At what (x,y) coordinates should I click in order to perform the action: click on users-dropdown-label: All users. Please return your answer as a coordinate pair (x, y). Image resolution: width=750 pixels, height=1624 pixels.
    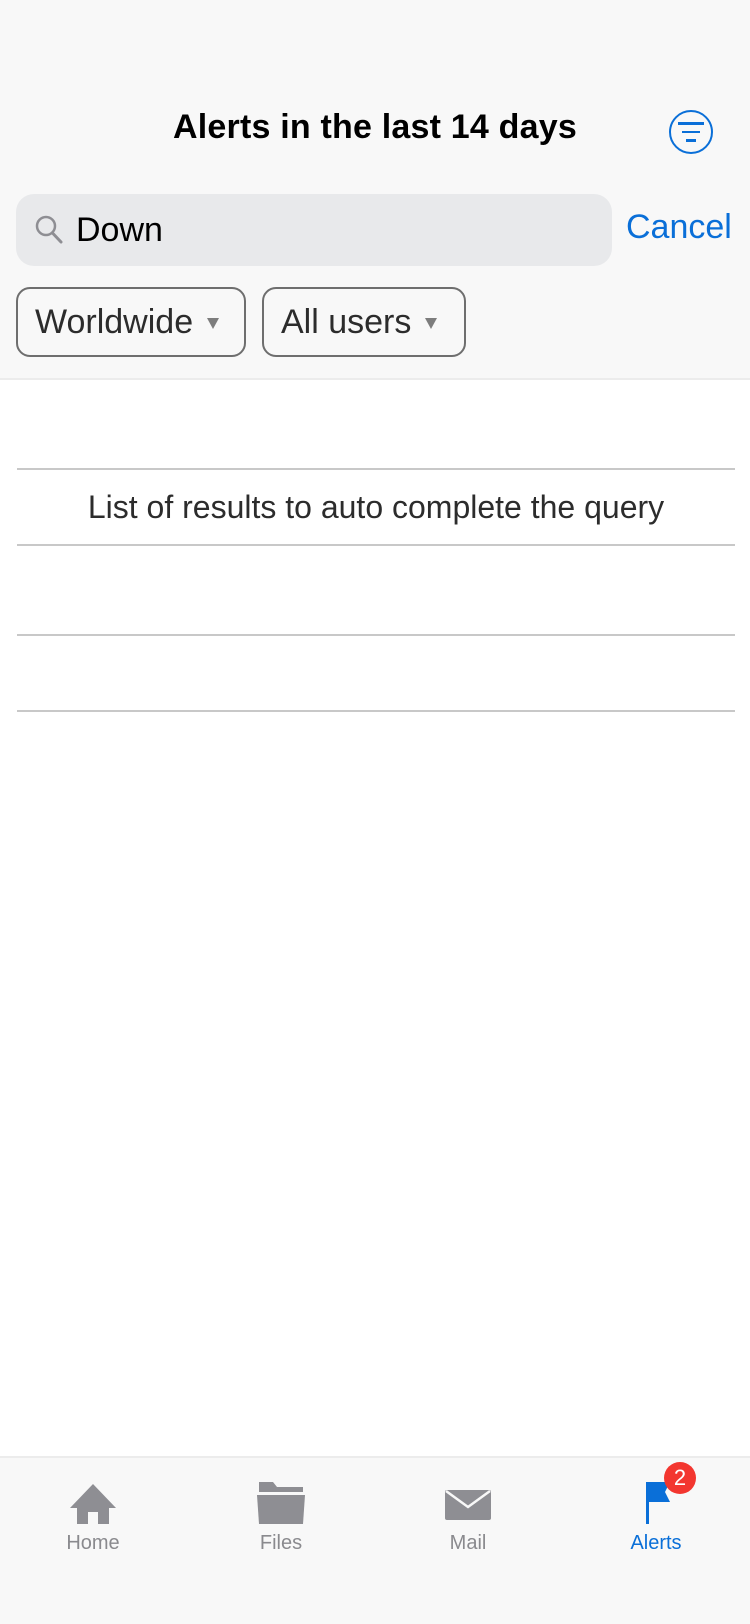
    Looking at the image, I should click on (346, 321).